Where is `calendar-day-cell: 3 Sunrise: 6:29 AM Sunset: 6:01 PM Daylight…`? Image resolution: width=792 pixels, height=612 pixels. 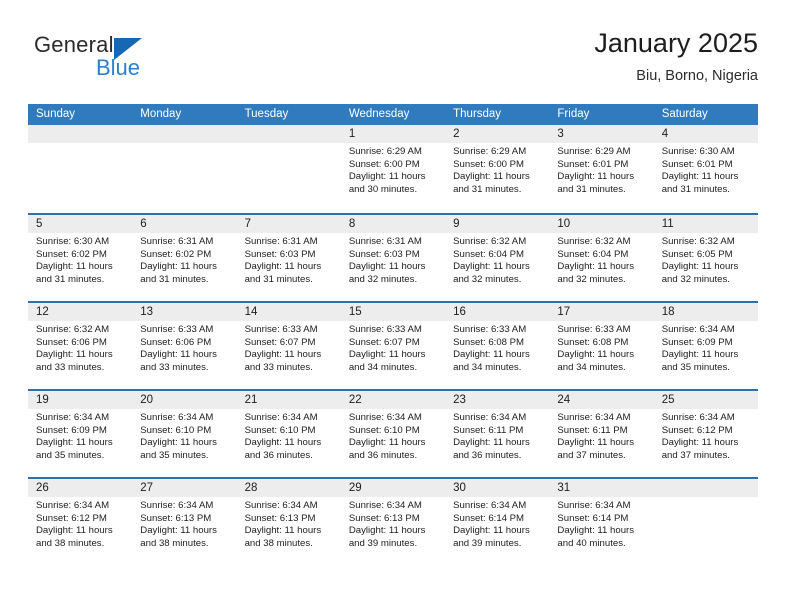
calendar-day-cell: 3 Sunrise: 6:29 AM Sunset: 6:01 PM Daylight… is located at coordinates (601, 169).